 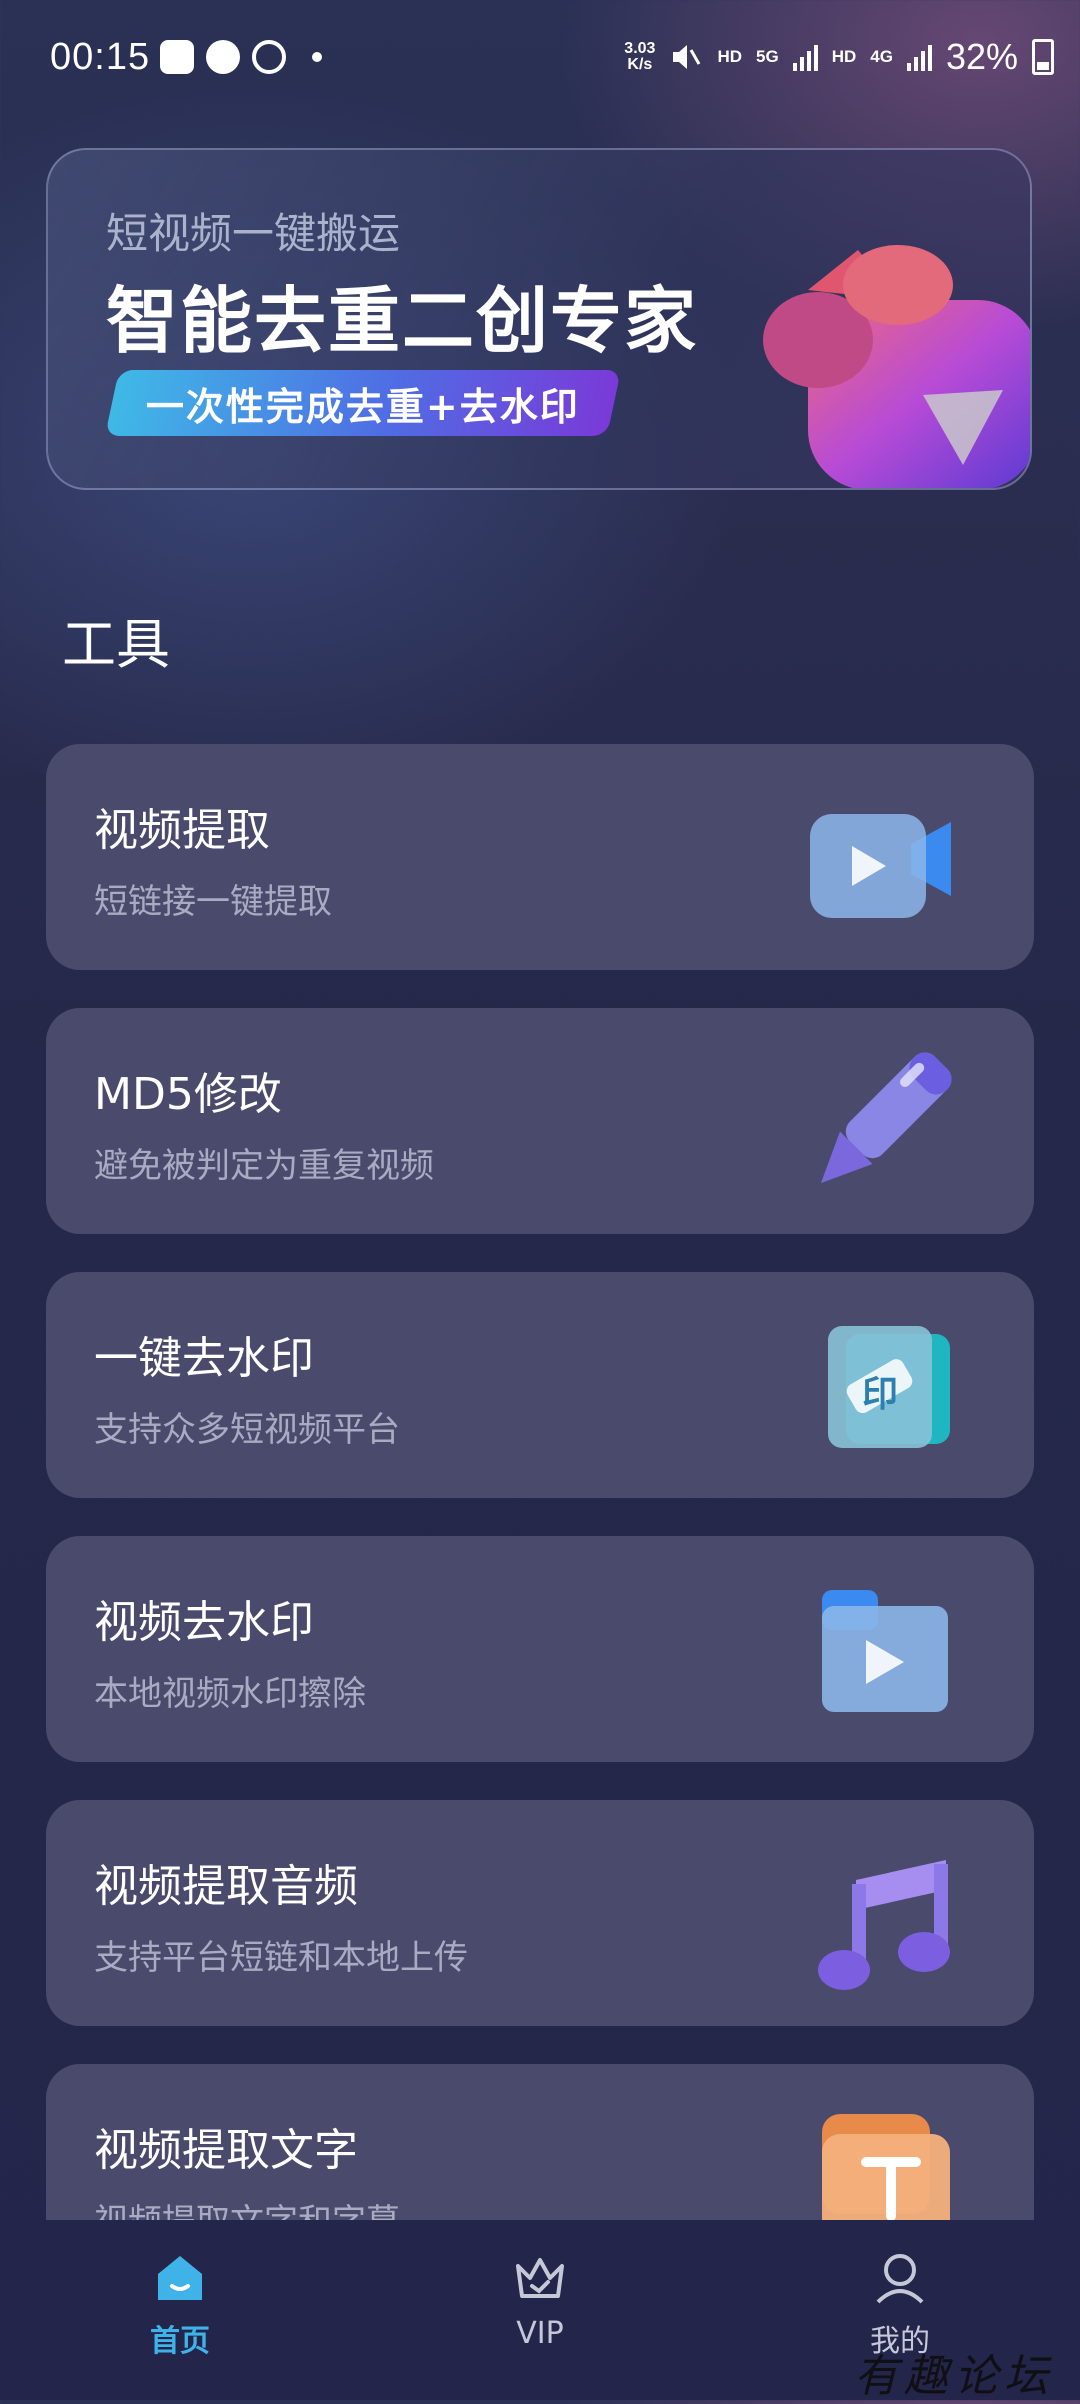 What do you see at coordinates (241, 57) in the screenshot?
I see `notification-icons` at bounding box center [241, 57].